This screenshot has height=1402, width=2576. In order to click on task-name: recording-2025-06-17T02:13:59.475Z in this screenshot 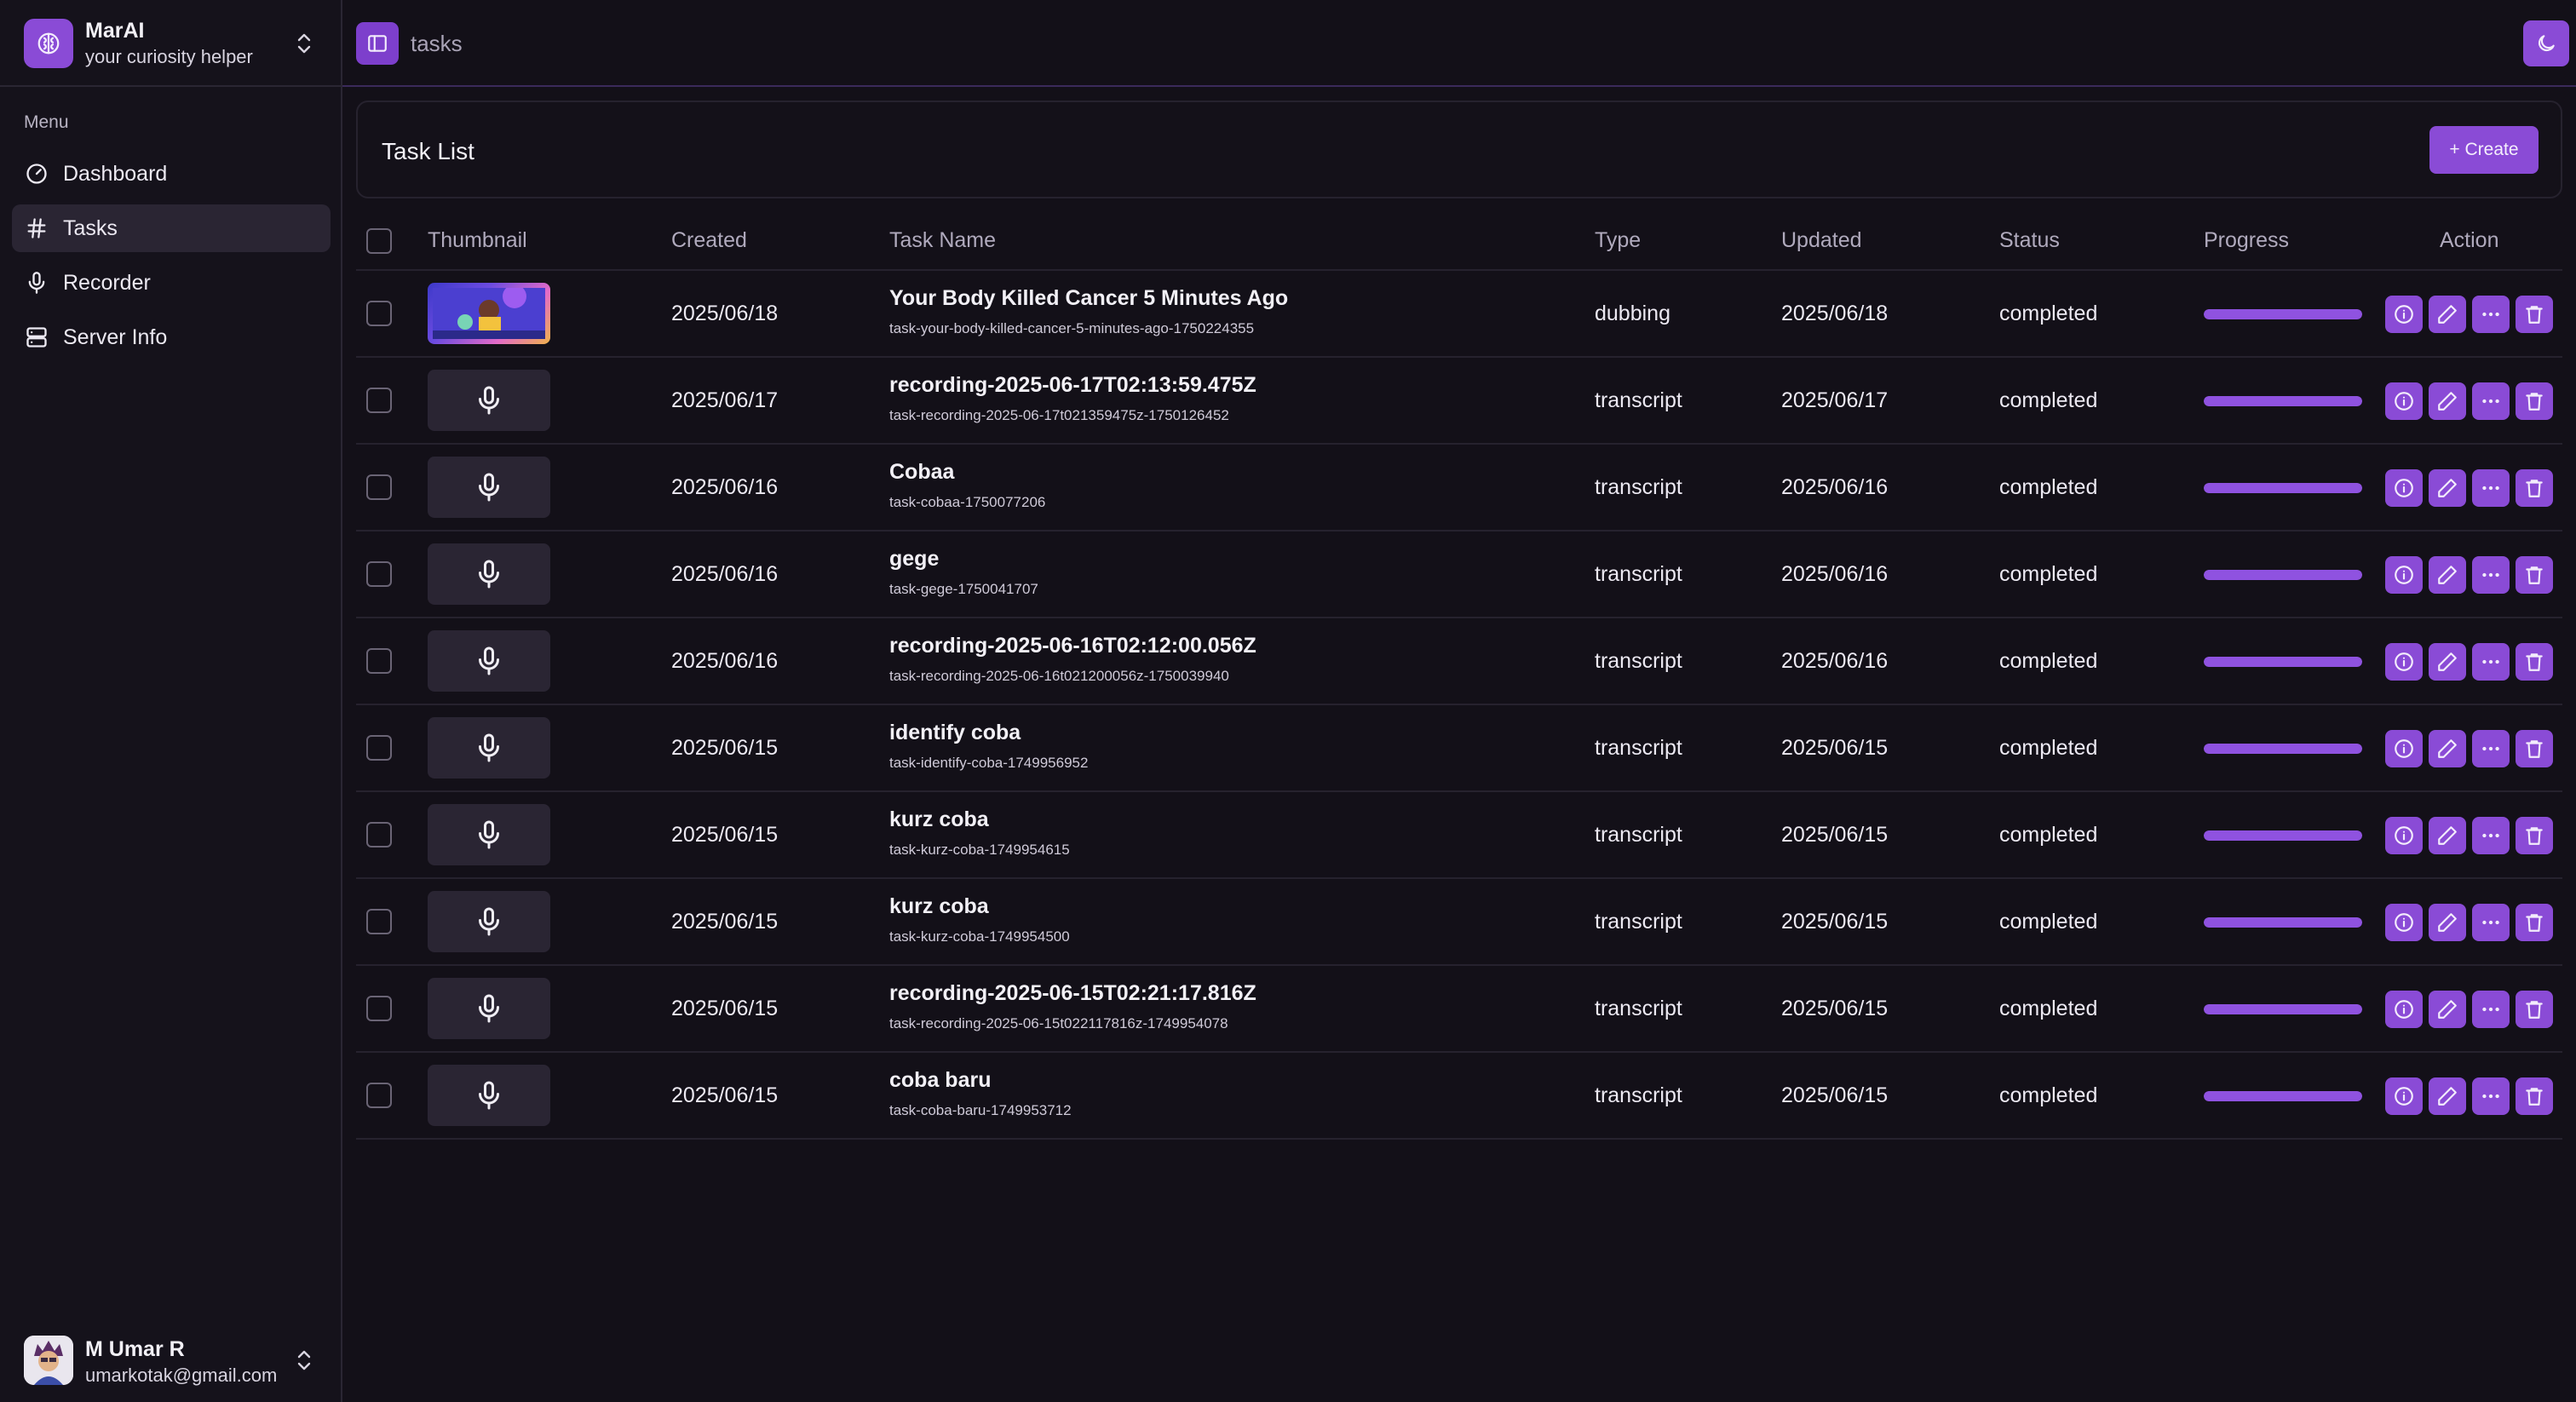, I will do `click(1073, 385)`.